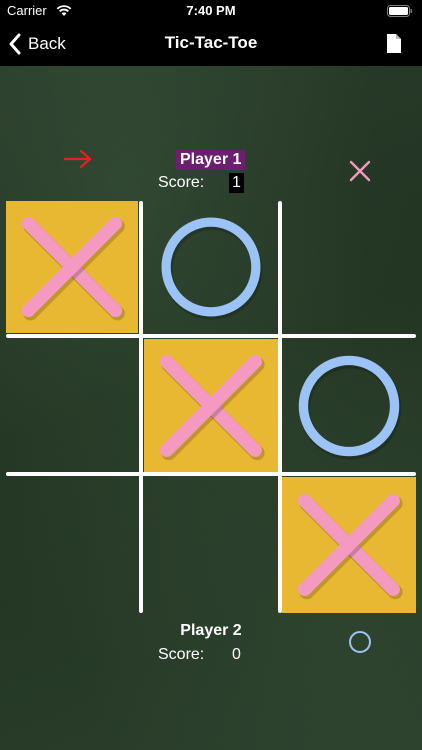 This screenshot has width=422, height=750. I want to click on status-bar: Carrier 7:40 PM, so click(211, 11).